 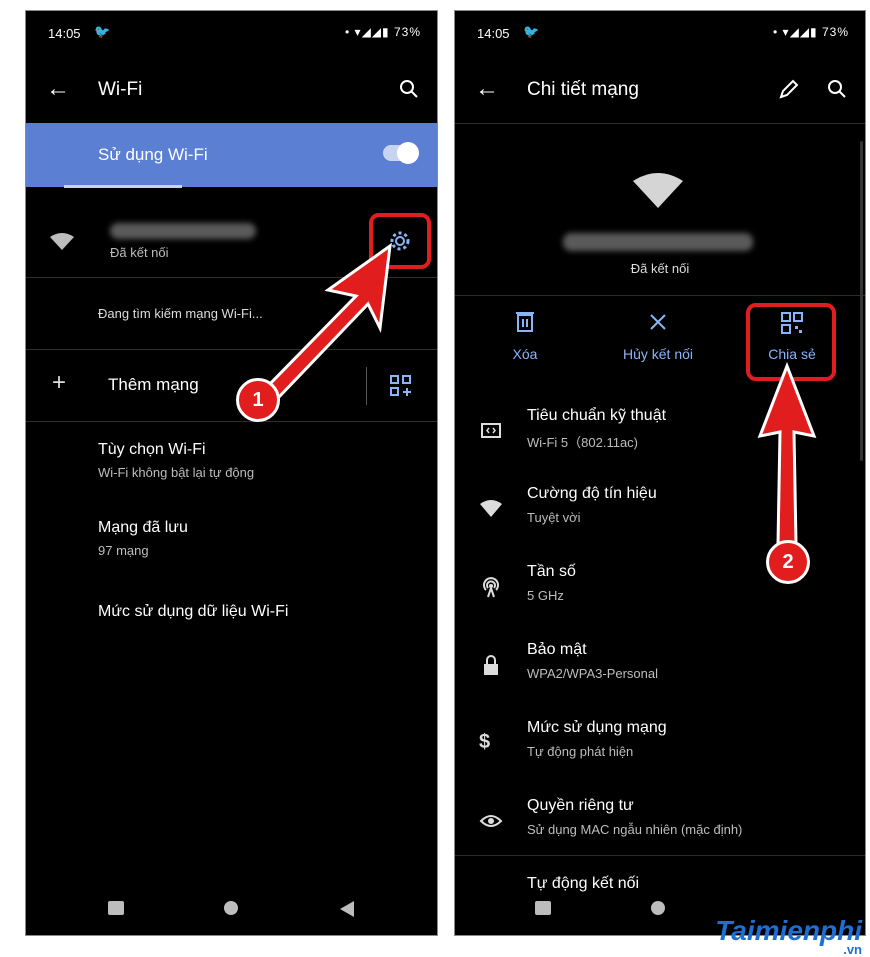 I want to click on list-item-subtitle: 97 mạng, so click(x=123, y=550).